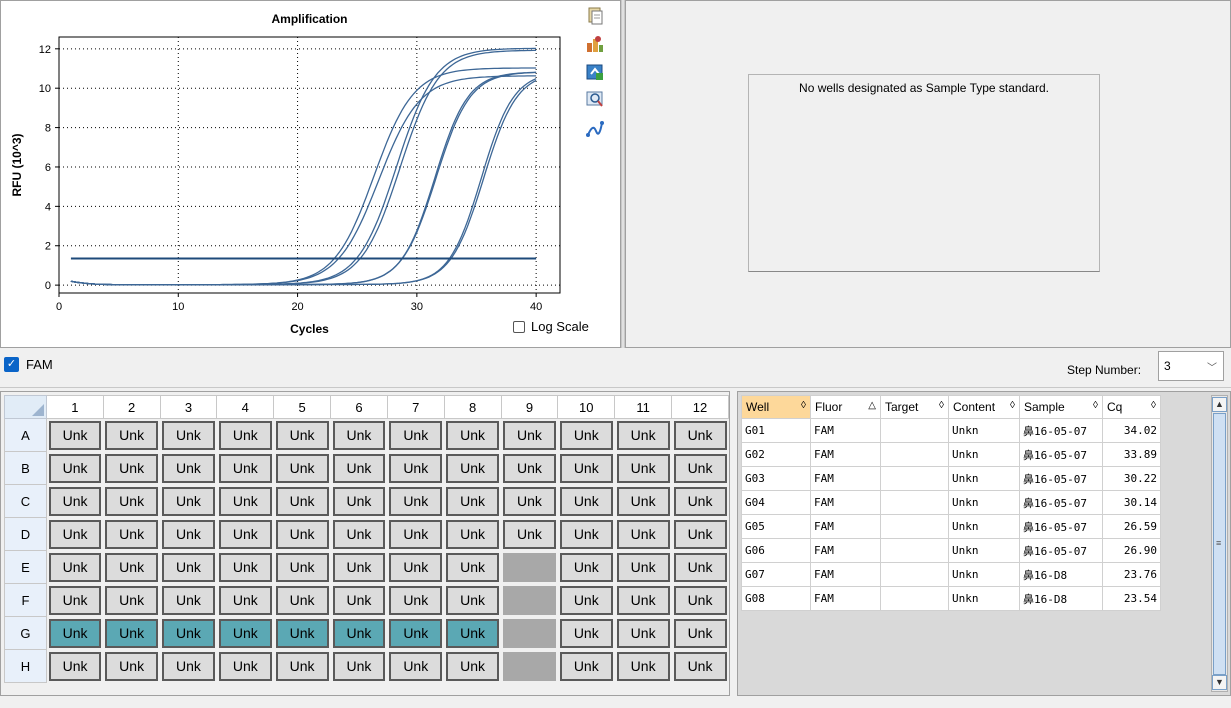 The width and height of the screenshot is (1231, 708). I want to click on cell-cq: 30.14, so click(1131, 502).